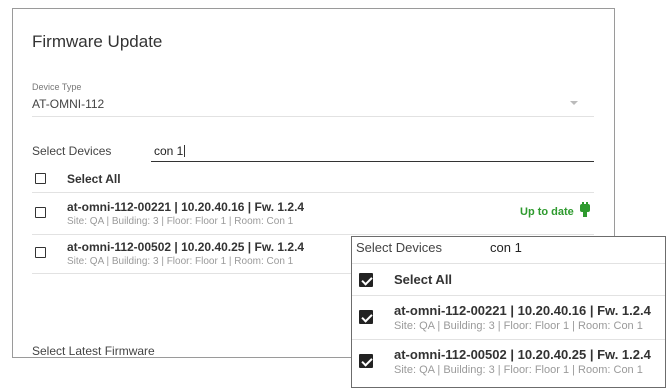  What do you see at coordinates (506, 247) in the screenshot?
I see `zoom-device-search-input: con 1` at bounding box center [506, 247].